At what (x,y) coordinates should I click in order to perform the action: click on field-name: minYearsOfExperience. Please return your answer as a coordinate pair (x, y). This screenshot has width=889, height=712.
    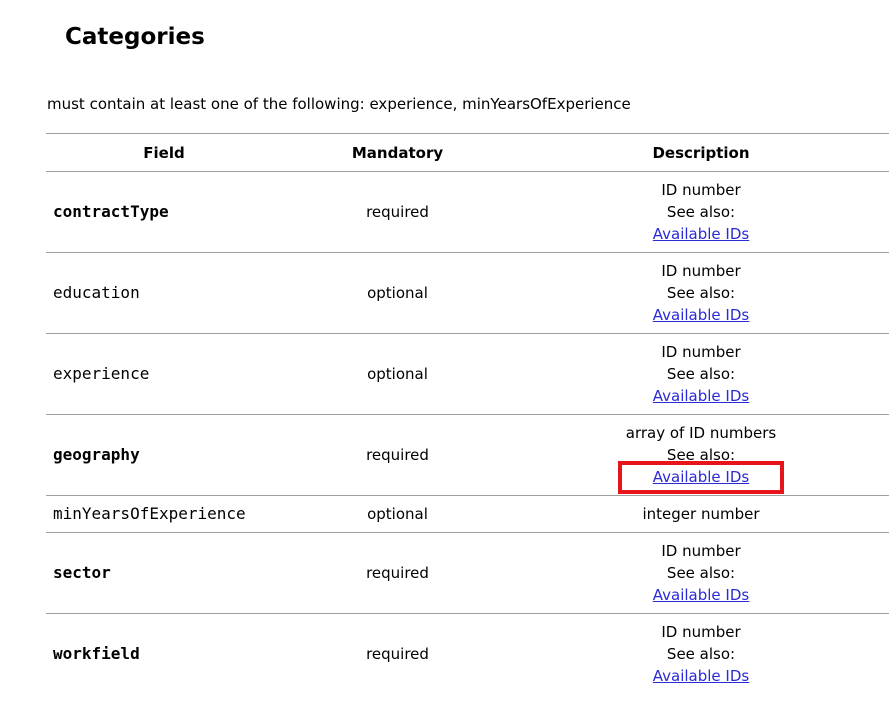
    Looking at the image, I should click on (164, 514).